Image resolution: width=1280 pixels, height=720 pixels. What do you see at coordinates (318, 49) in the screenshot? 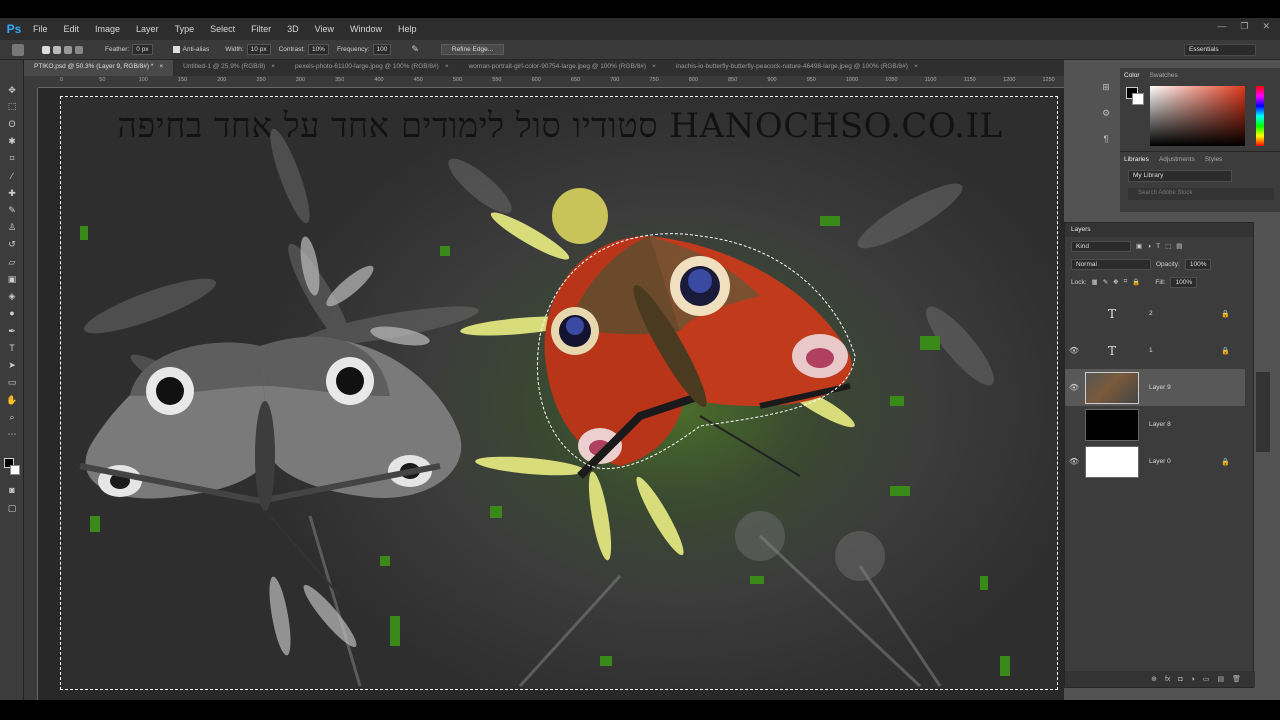
I see `contrast-input: 10%` at bounding box center [318, 49].